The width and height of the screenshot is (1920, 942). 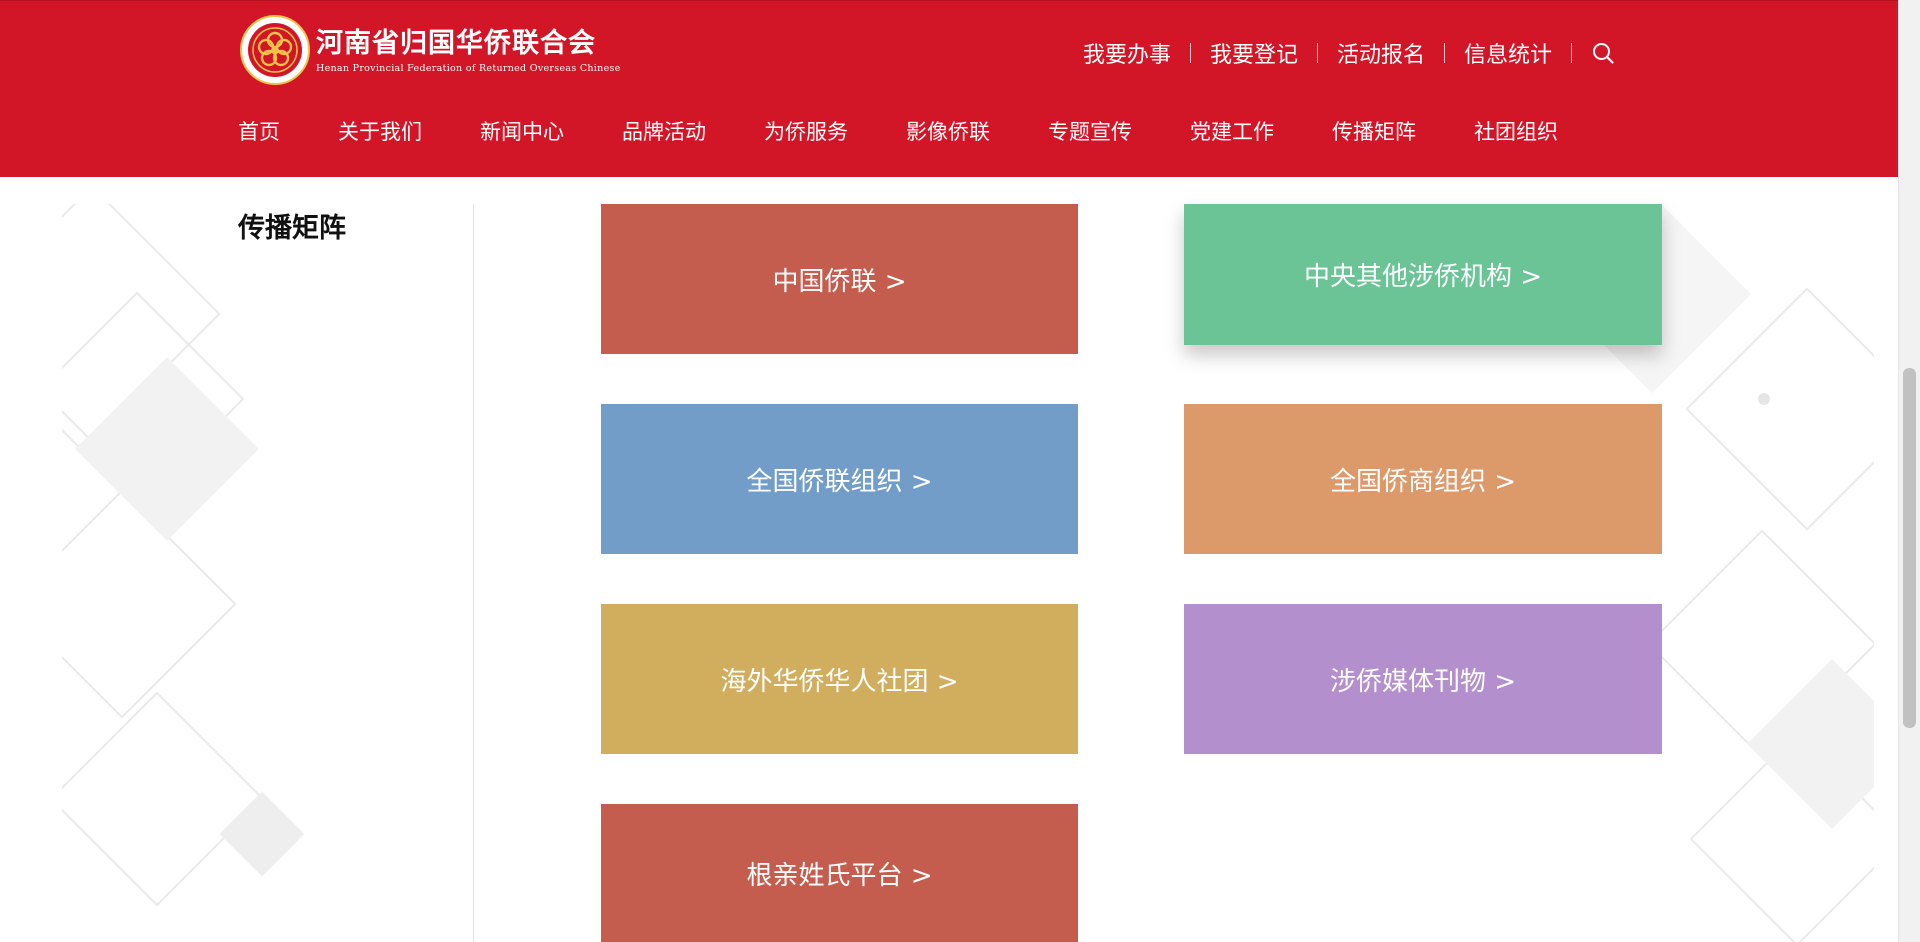 What do you see at coordinates (1127, 53) in the screenshot?
I see `quick-link-services: 我要办事` at bounding box center [1127, 53].